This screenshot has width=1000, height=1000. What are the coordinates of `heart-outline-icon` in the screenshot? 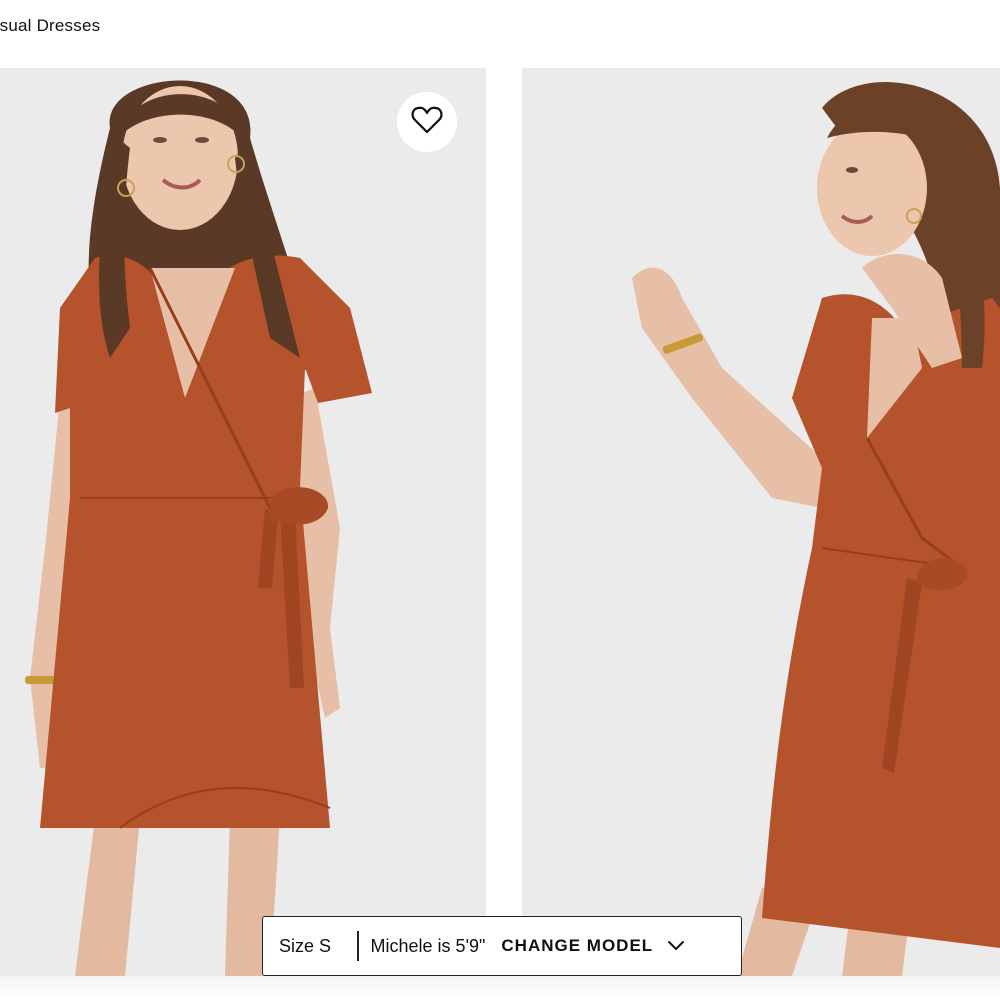 It's located at (427, 122).